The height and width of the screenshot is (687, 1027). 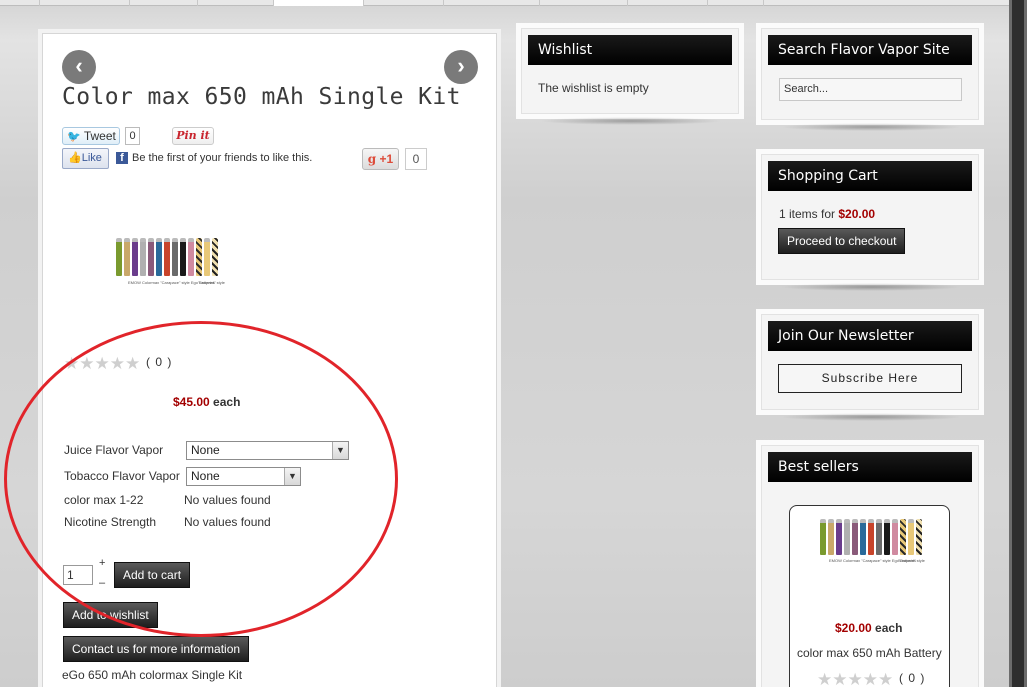 I want to click on gplus-label: +1, so click(x=386, y=159).